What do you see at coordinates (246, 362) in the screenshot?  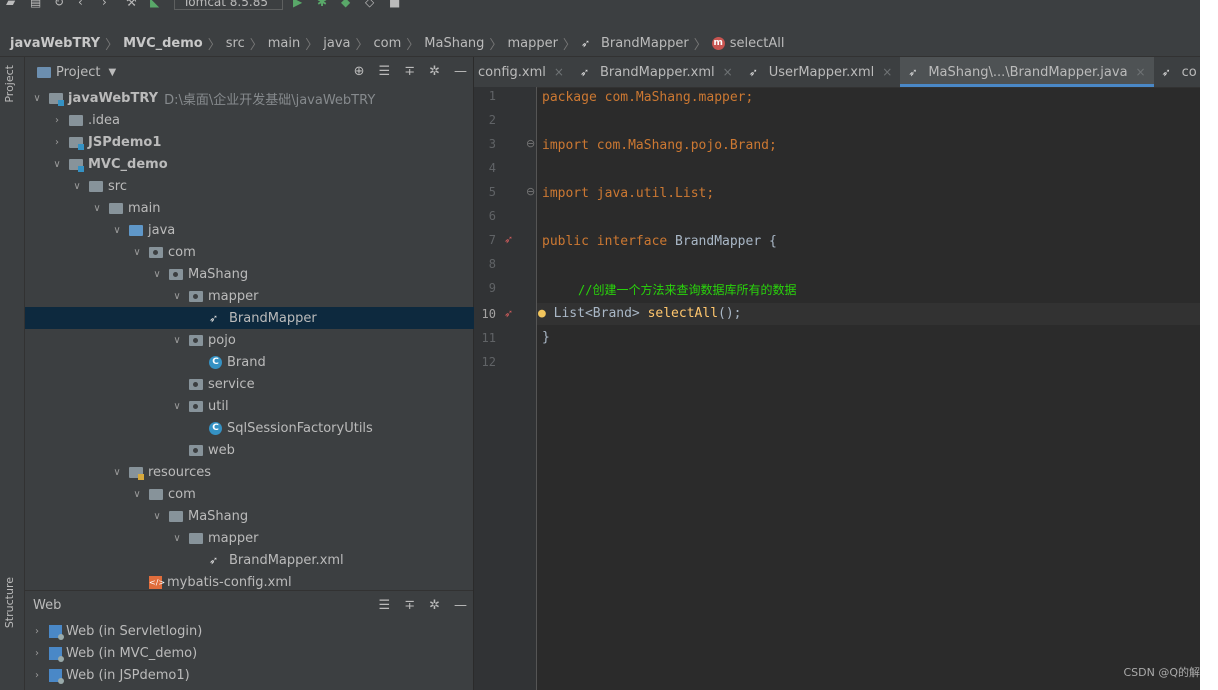 I see `tree-item-label: Brand` at bounding box center [246, 362].